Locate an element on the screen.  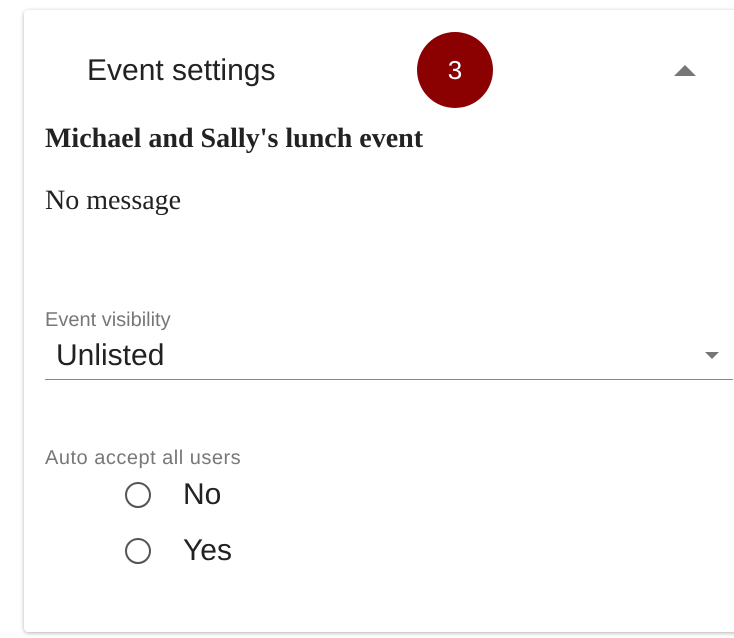
field-label: Event visibility is located at coordinates (108, 320).